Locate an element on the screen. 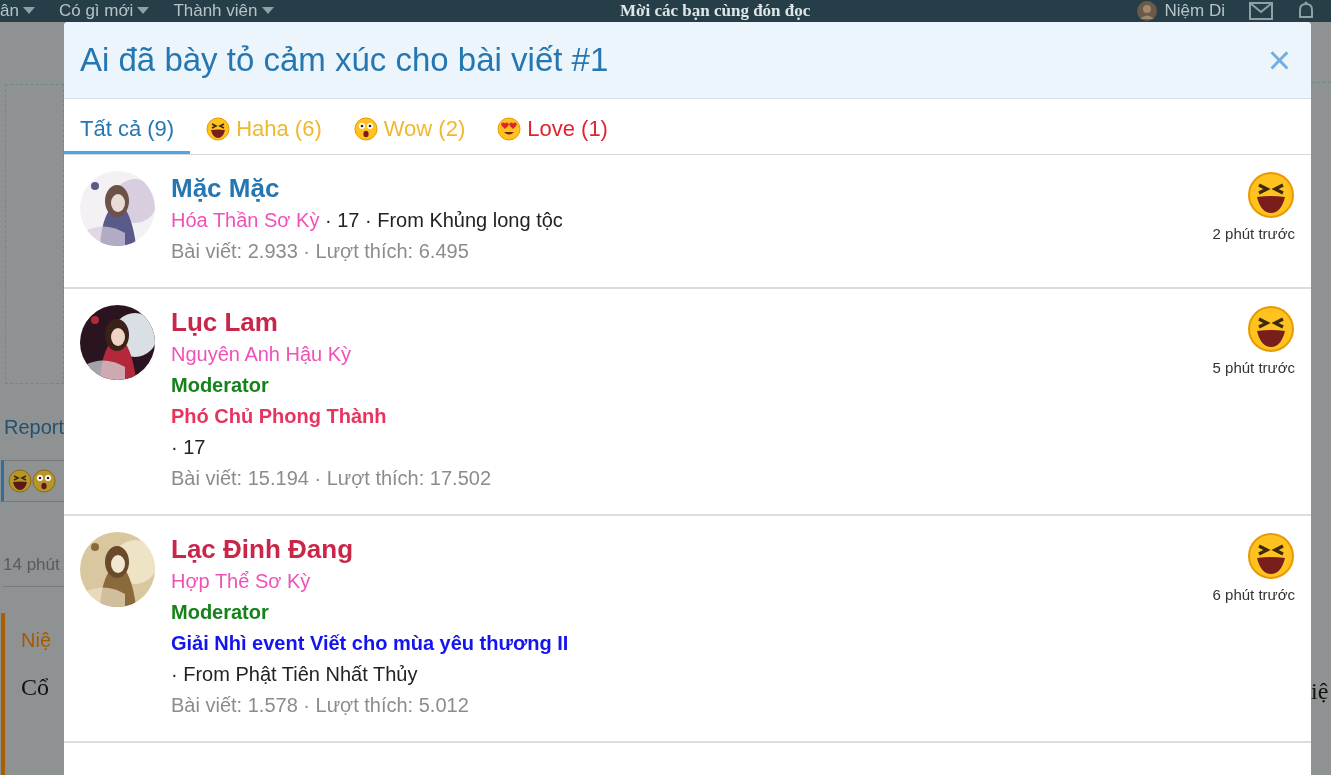  user-name-link: Niệm Di is located at coordinates (1194, 11).